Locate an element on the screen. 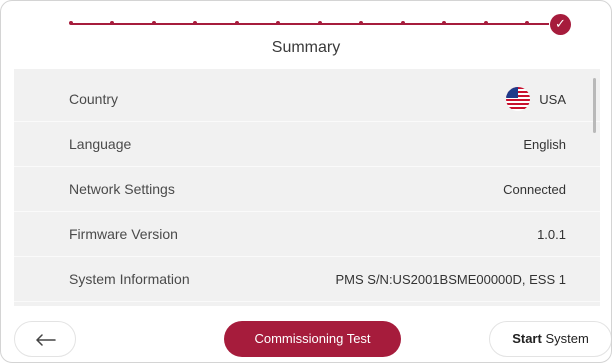 The height and width of the screenshot is (363, 612). commissioning-test-button: Commissioning Test is located at coordinates (312, 339).